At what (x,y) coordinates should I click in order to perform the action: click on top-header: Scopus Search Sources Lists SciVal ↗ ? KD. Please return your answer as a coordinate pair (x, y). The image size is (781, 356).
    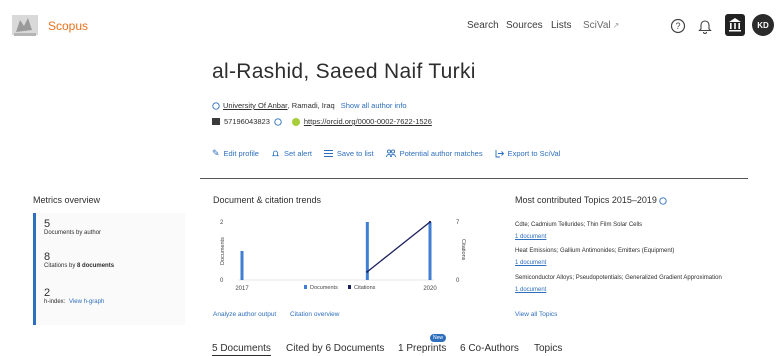
    Looking at the image, I should click on (390, 26).